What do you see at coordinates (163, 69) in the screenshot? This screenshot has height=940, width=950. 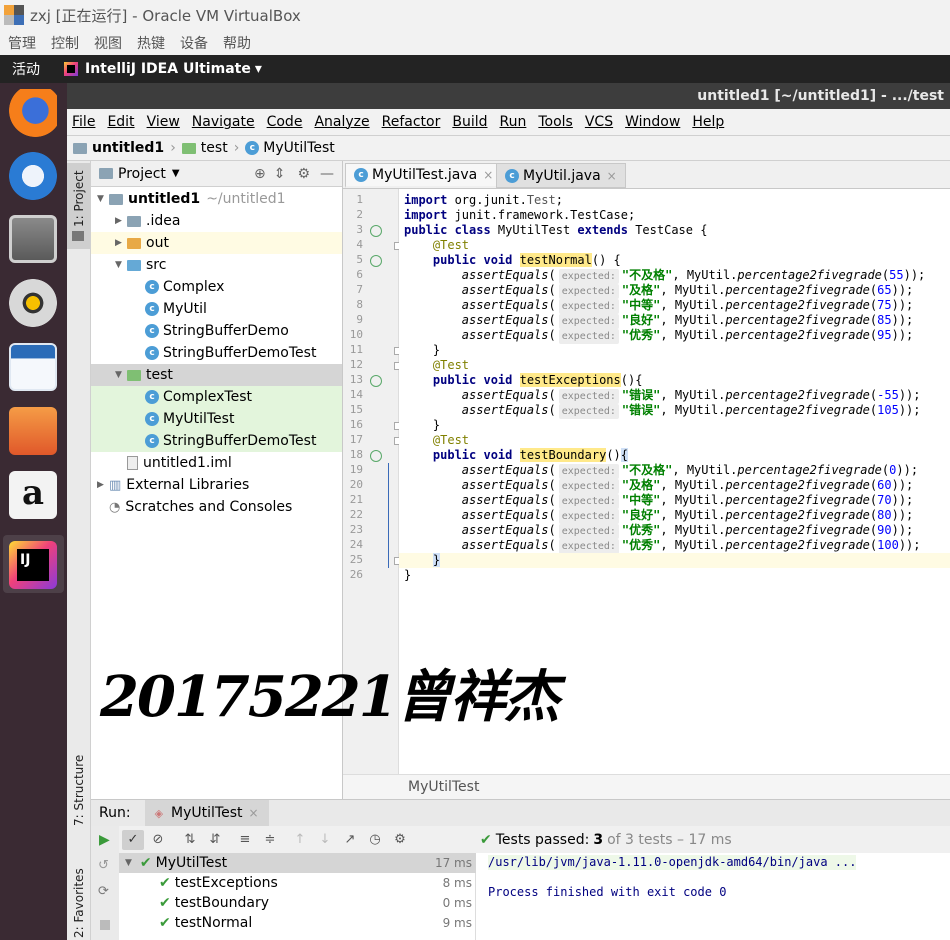 I see `app-menu-button: IntelliJ IDEA Ultimate ▾` at bounding box center [163, 69].